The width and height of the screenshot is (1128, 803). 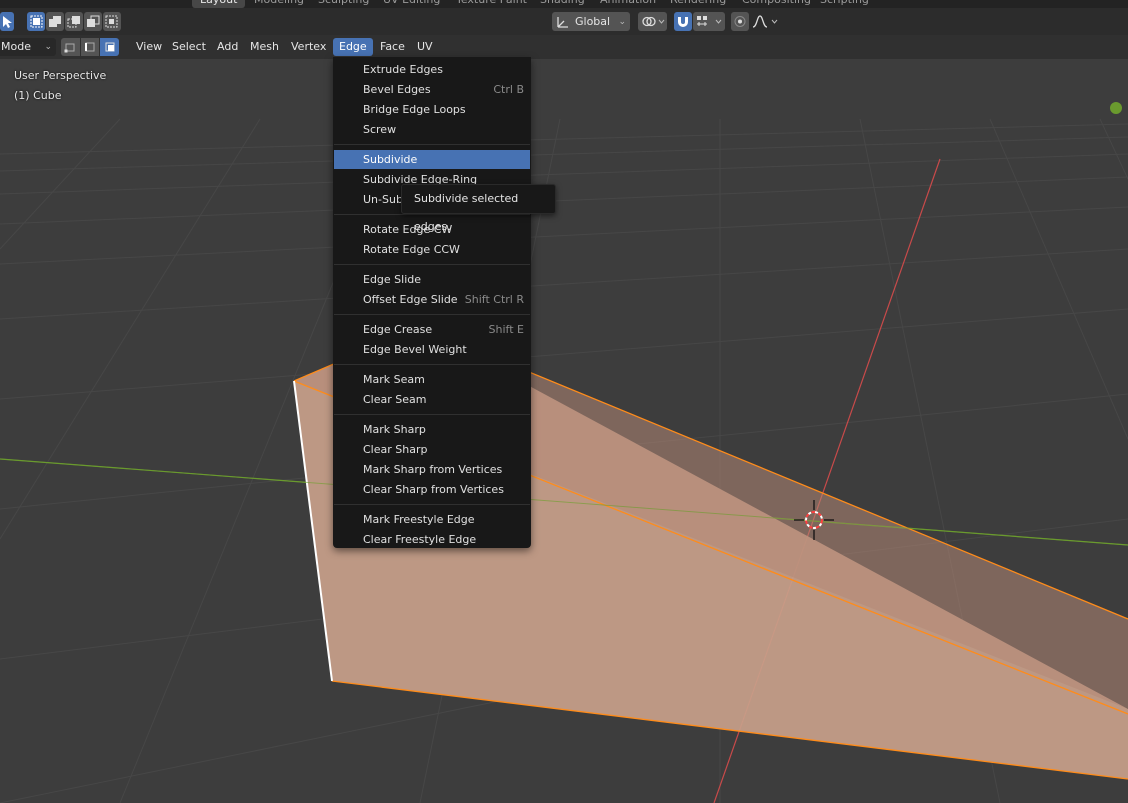 I want to click on menu-item-screw: Screw, so click(x=432, y=129).